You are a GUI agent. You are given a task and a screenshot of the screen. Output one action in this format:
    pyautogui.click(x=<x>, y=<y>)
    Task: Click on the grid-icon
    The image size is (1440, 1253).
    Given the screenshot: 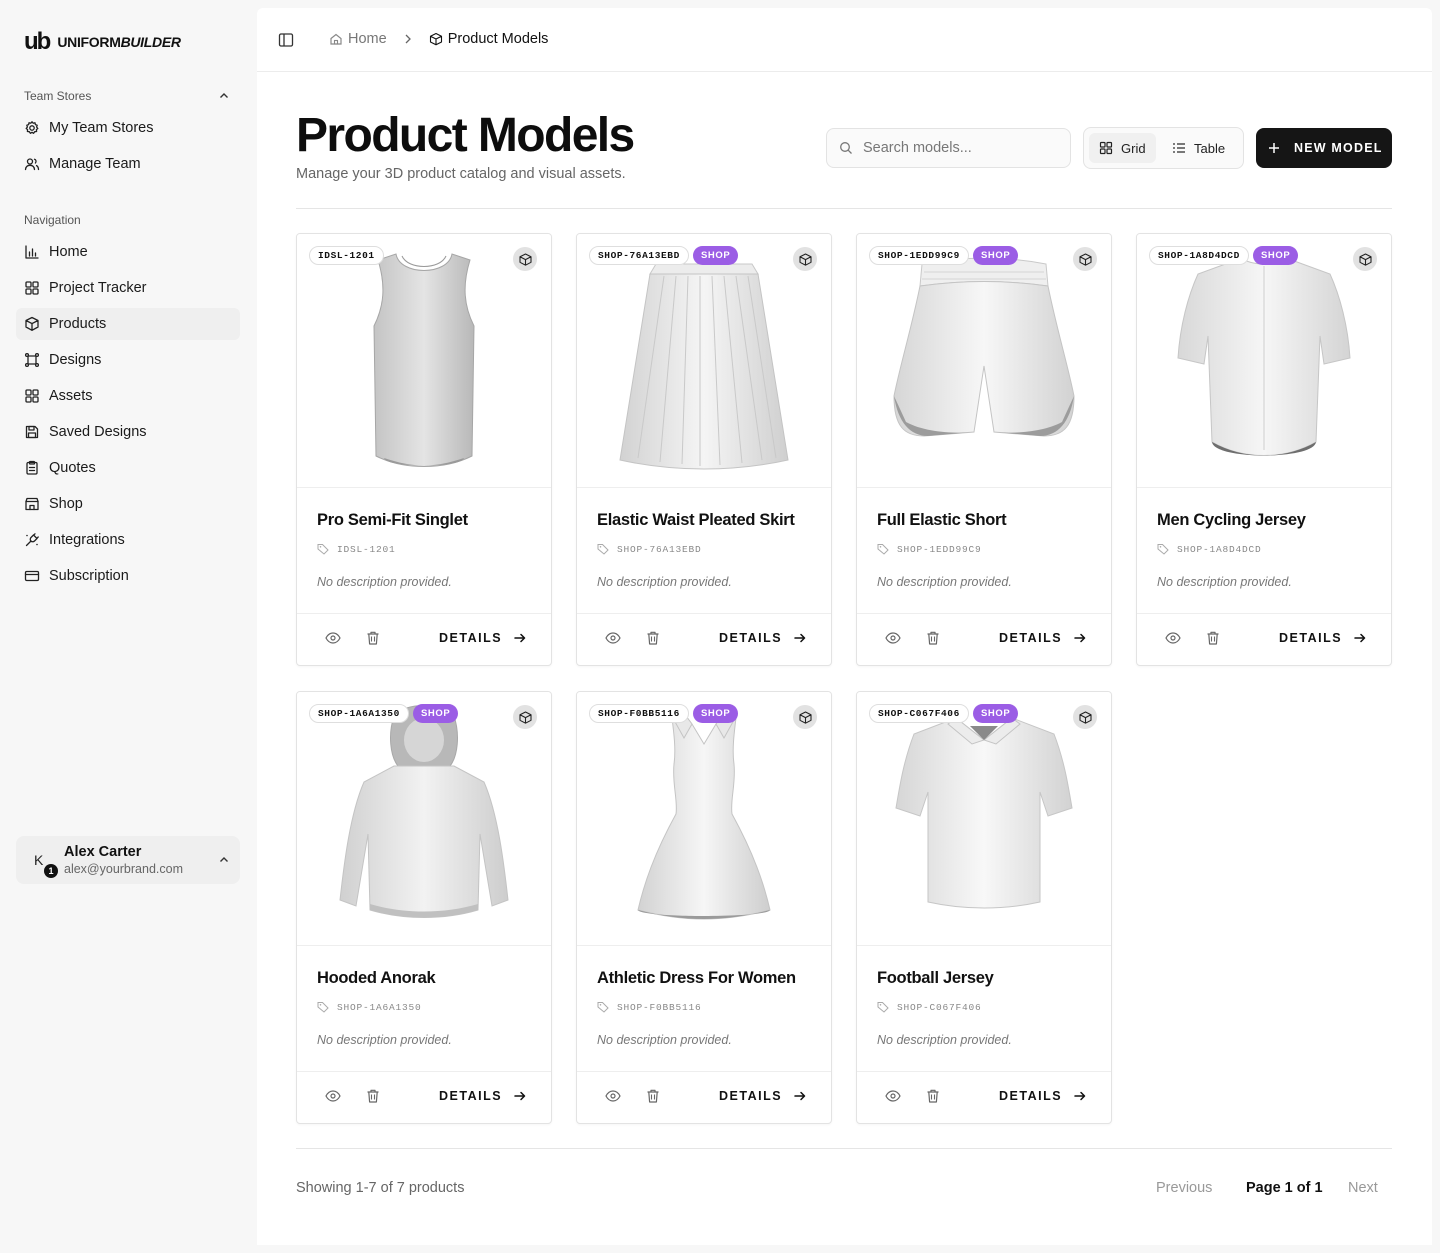 What is the action you would take?
    pyautogui.click(x=32, y=288)
    